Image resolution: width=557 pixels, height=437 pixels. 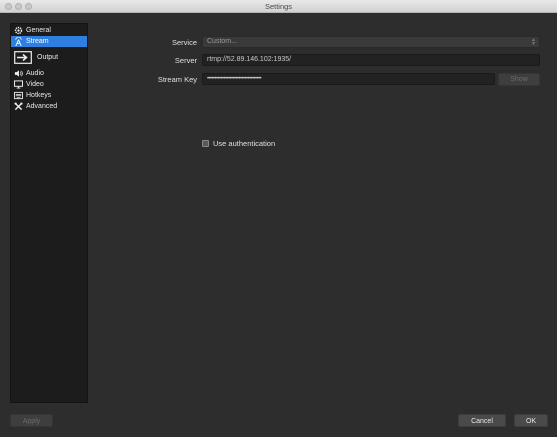 What do you see at coordinates (519, 79) in the screenshot?
I see `show-key-button: Show` at bounding box center [519, 79].